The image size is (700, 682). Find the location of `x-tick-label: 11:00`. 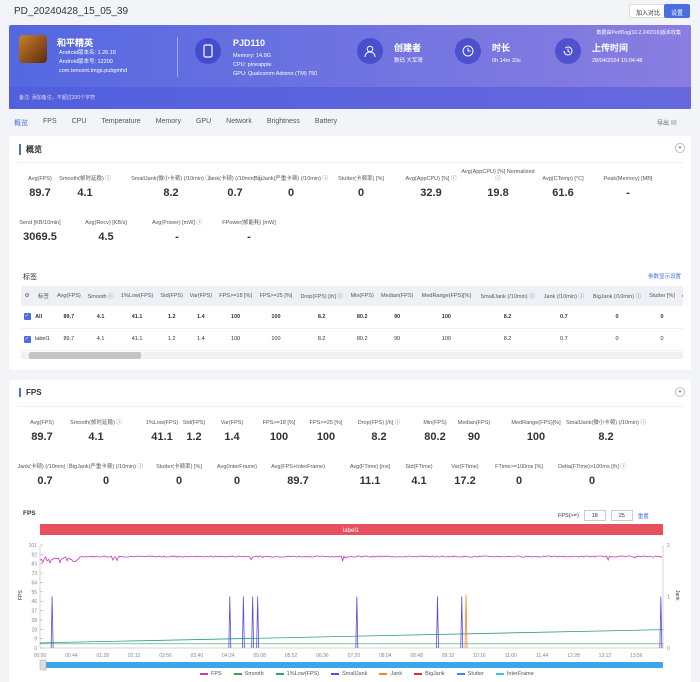

x-tick-label: 11:00 is located at coordinates (511, 656).